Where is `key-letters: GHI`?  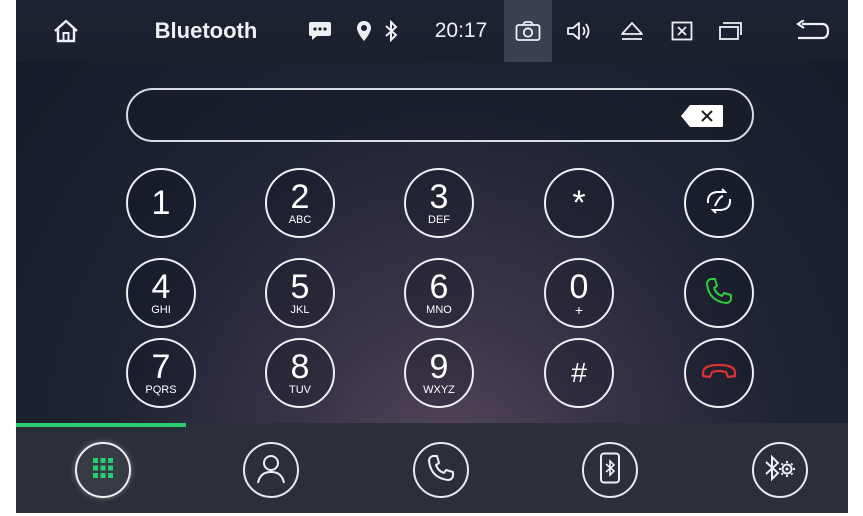
key-letters: GHI is located at coordinates (161, 309).